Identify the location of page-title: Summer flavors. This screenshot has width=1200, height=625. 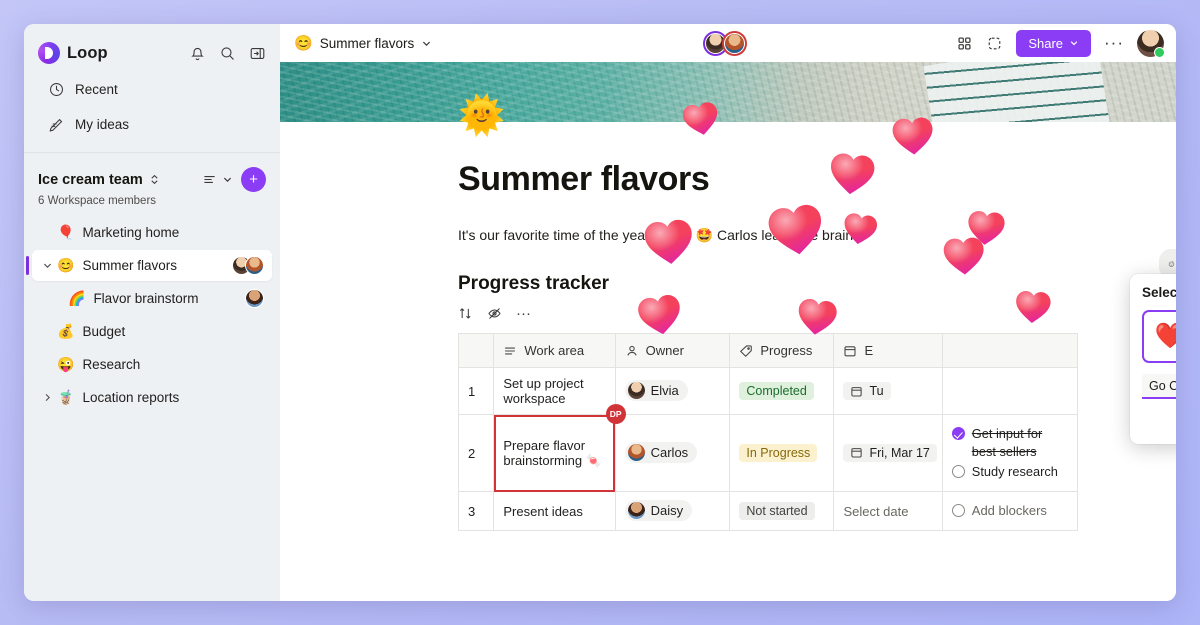
(817, 179).